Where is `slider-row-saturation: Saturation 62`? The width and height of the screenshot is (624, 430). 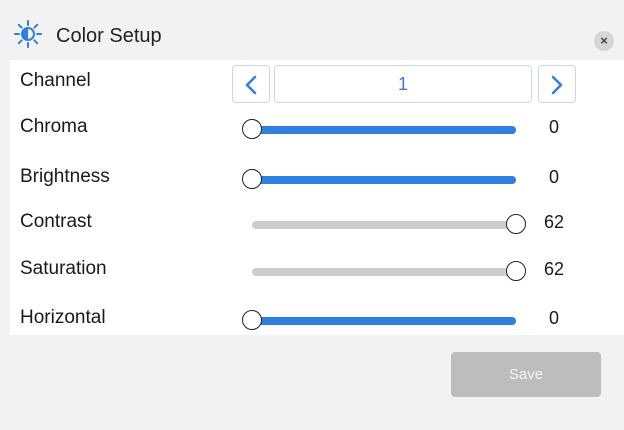
slider-row-saturation: Saturation 62 is located at coordinates (317, 271).